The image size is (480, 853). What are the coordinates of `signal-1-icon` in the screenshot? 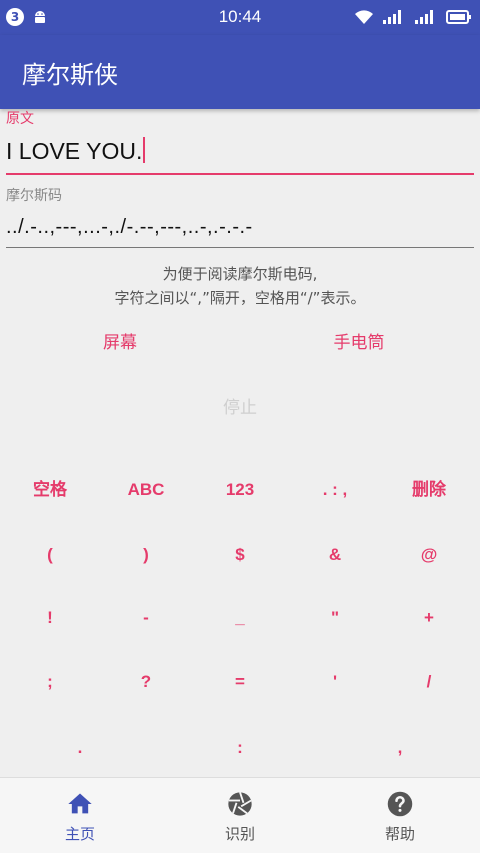 It's located at (392, 17).